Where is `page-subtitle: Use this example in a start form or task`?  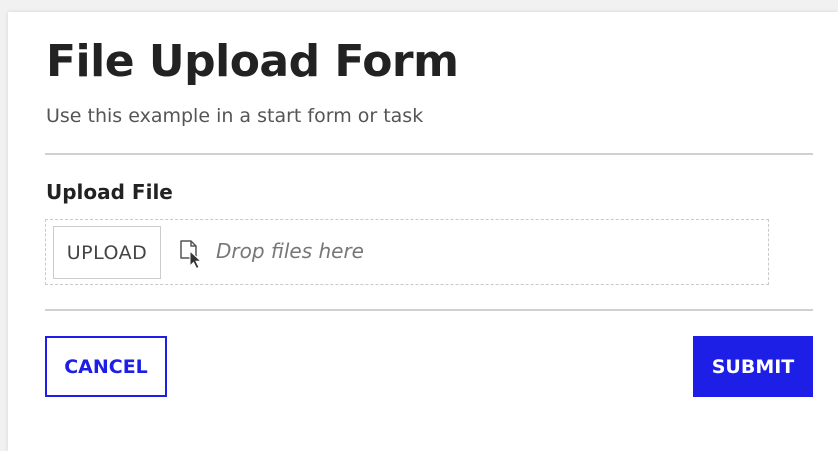
page-subtitle: Use this example in a start form or task is located at coordinates (235, 116).